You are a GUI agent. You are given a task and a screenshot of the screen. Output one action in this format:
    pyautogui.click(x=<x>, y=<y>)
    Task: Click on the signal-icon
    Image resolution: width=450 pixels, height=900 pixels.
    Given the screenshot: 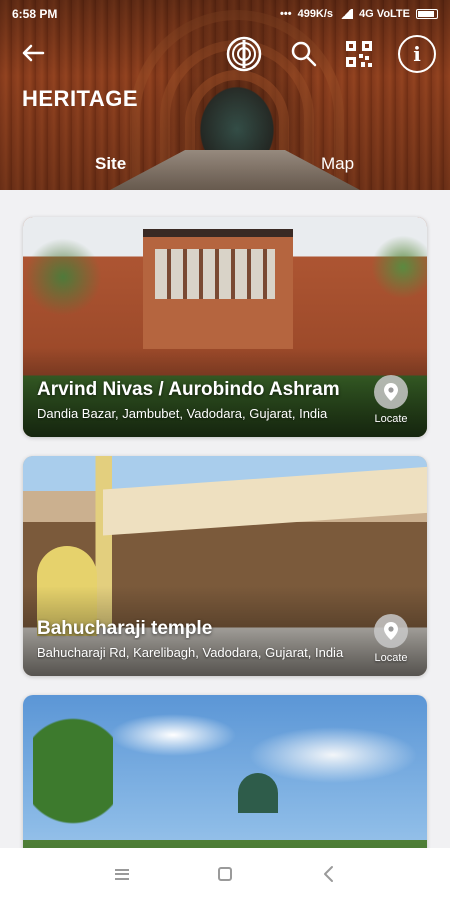 What is the action you would take?
    pyautogui.click(x=346, y=14)
    